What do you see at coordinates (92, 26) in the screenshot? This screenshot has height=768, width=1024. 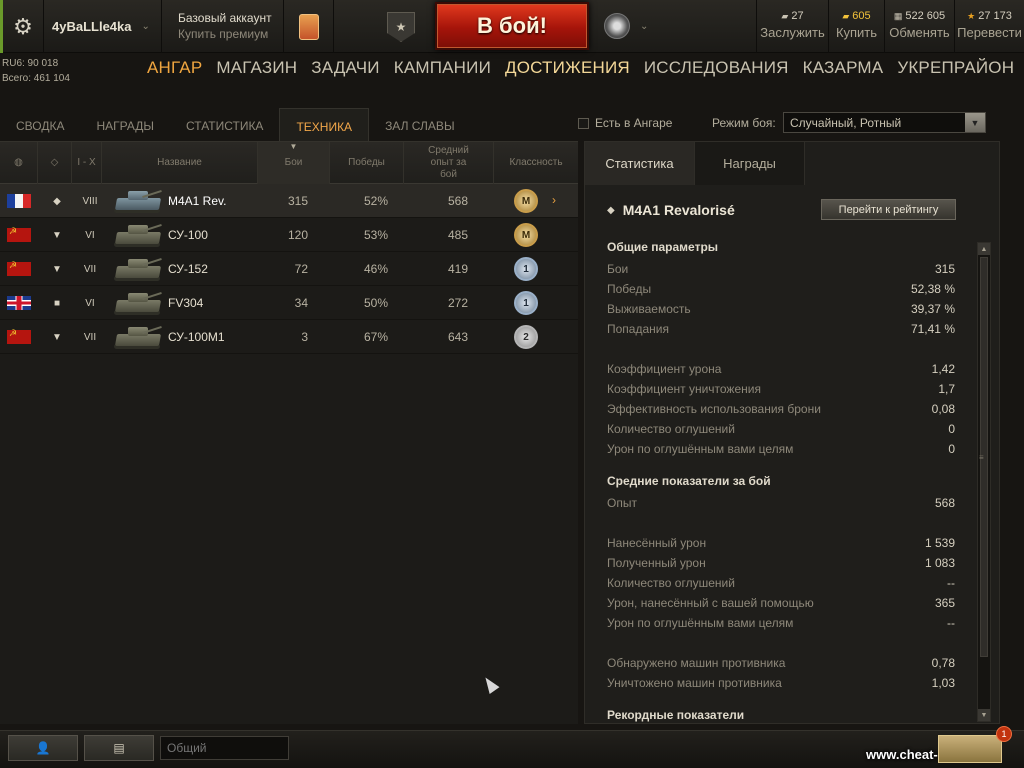 I see `player-name: 4yBaLLle4ka` at bounding box center [92, 26].